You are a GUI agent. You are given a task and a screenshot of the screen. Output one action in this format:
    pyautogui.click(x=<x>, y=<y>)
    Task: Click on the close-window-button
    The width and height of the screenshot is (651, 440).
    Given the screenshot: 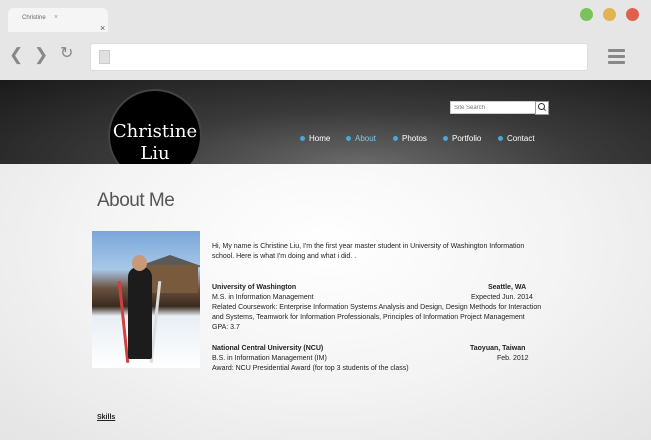 What is the action you would take?
    pyautogui.click(x=632, y=14)
    